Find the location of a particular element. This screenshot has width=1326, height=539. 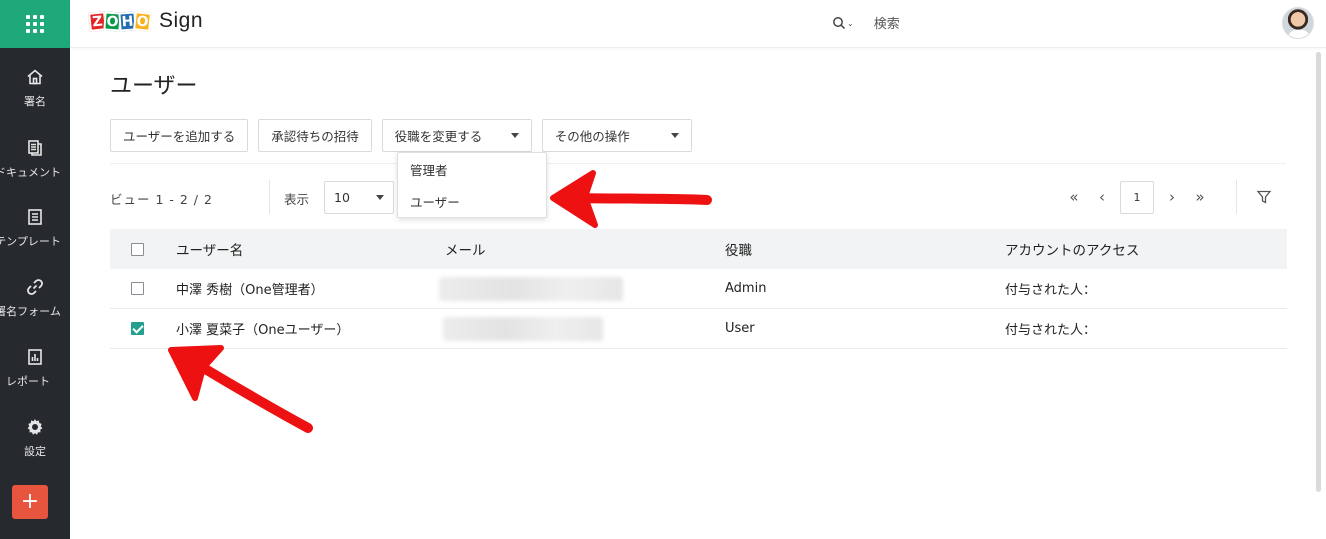

next-page-button: › is located at coordinates (1172, 197).